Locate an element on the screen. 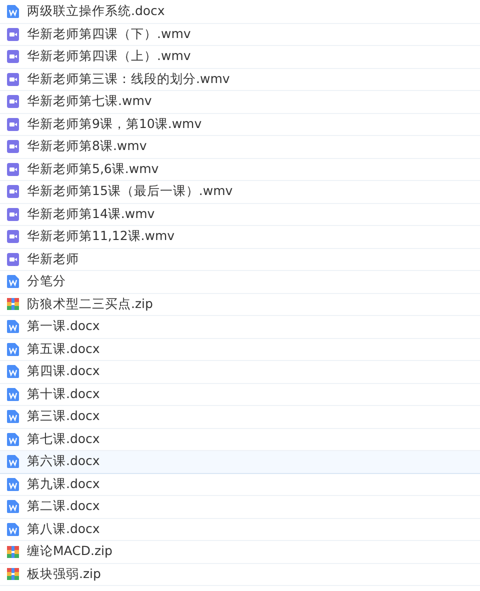 Image resolution: width=480 pixels, height=591 pixels. file-name: 缠论MACD.zip is located at coordinates (69, 551).